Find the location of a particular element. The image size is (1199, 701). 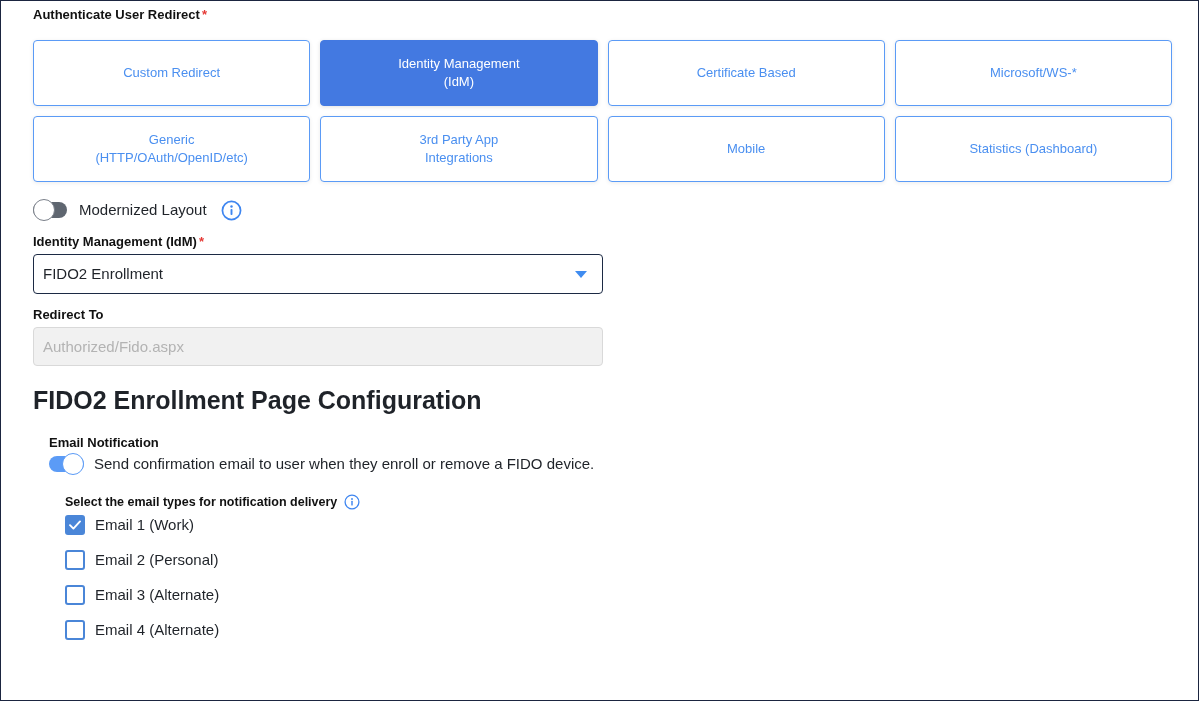

checkbox-label: Email 4 (Alternate) is located at coordinates (157, 629).